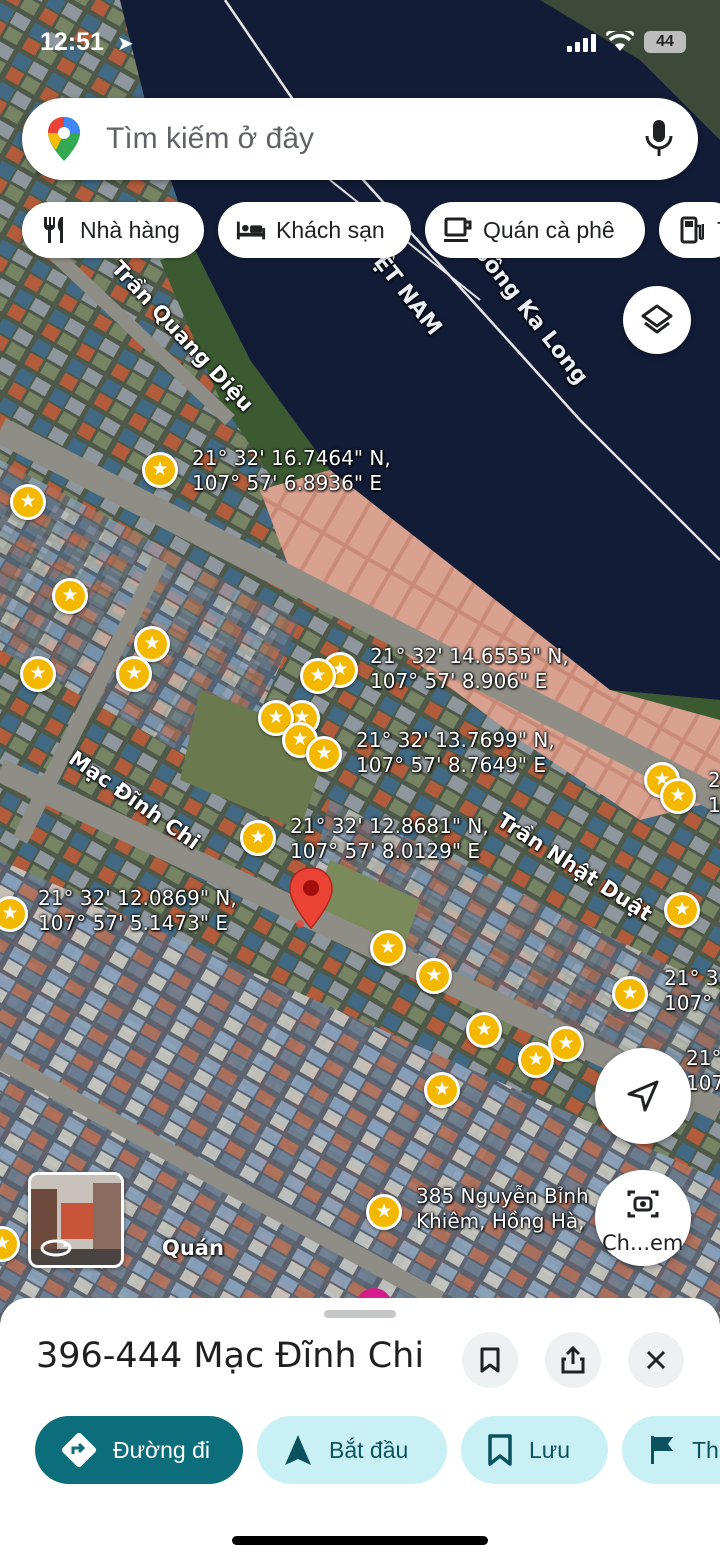 The width and height of the screenshot is (720, 1558). I want to click on microphone-icon, so click(659, 139).